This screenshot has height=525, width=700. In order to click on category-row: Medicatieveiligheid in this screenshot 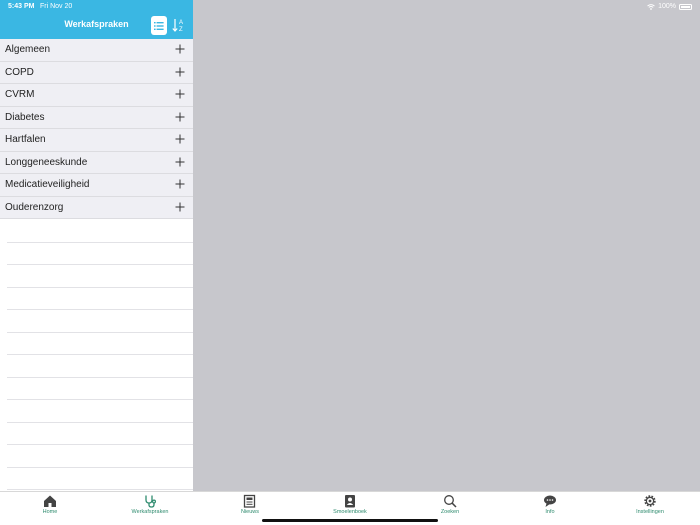, I will do `click(96, 185)`.